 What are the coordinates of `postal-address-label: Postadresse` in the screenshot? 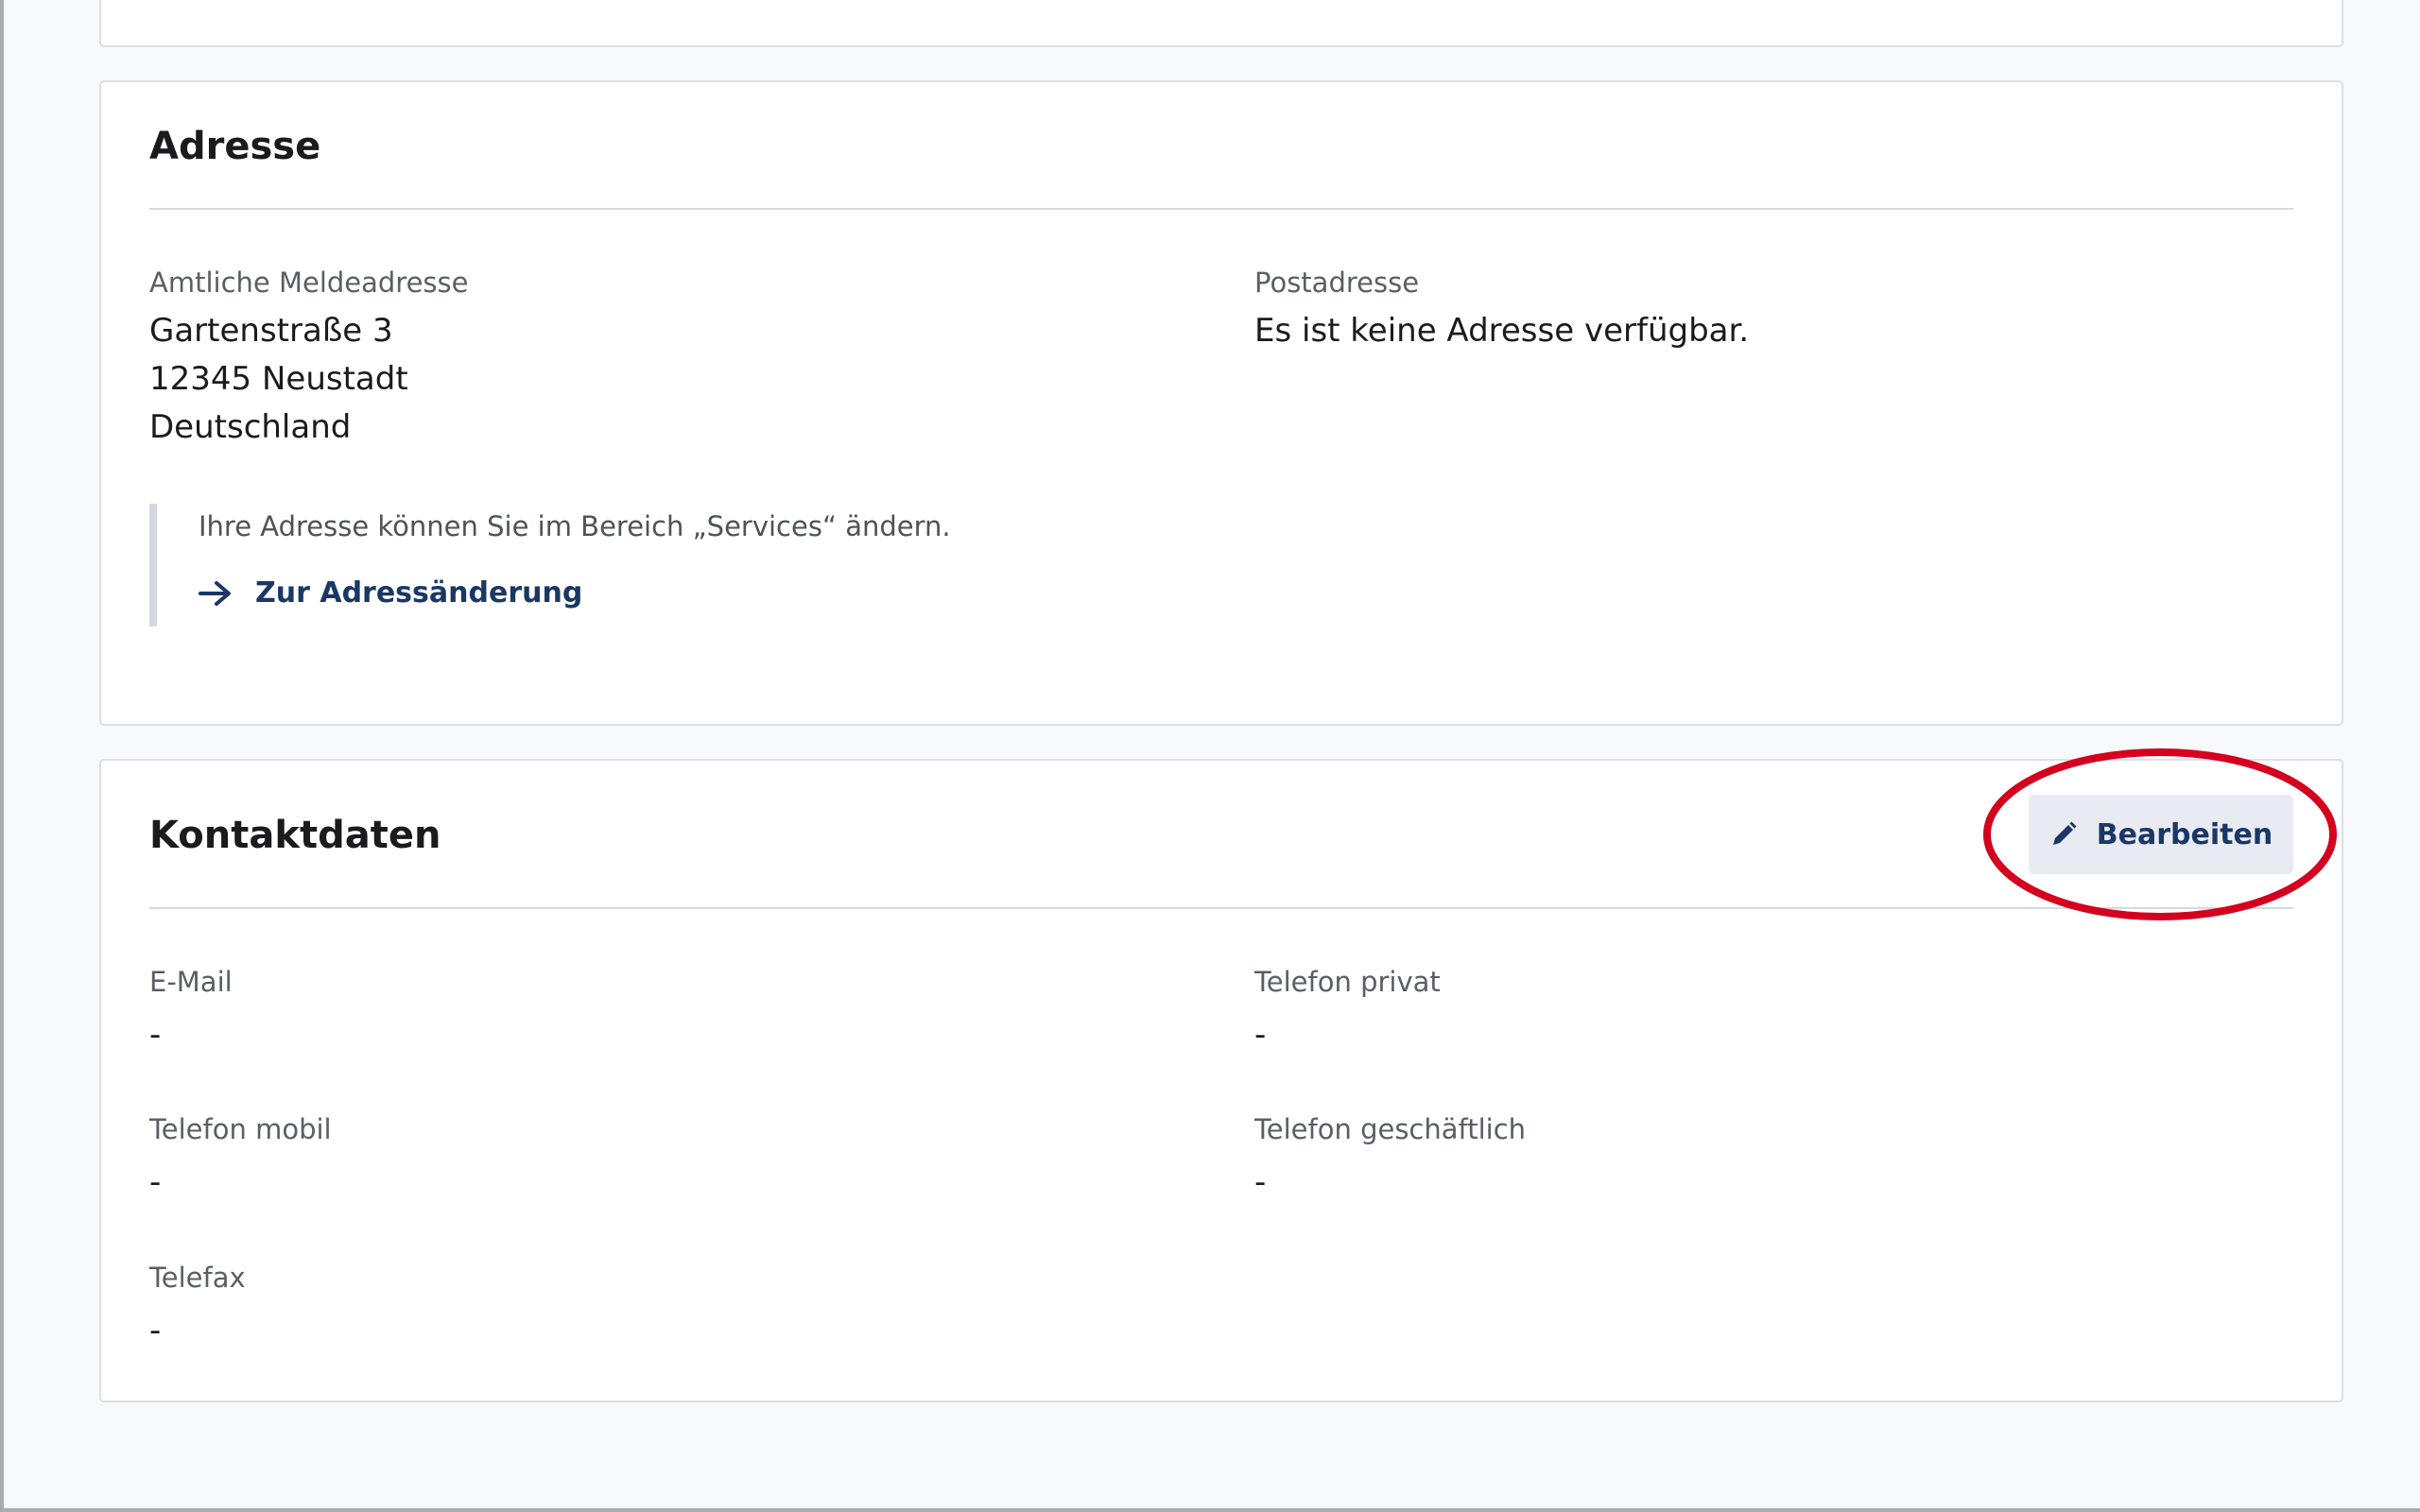 It's located at (1337, 282).